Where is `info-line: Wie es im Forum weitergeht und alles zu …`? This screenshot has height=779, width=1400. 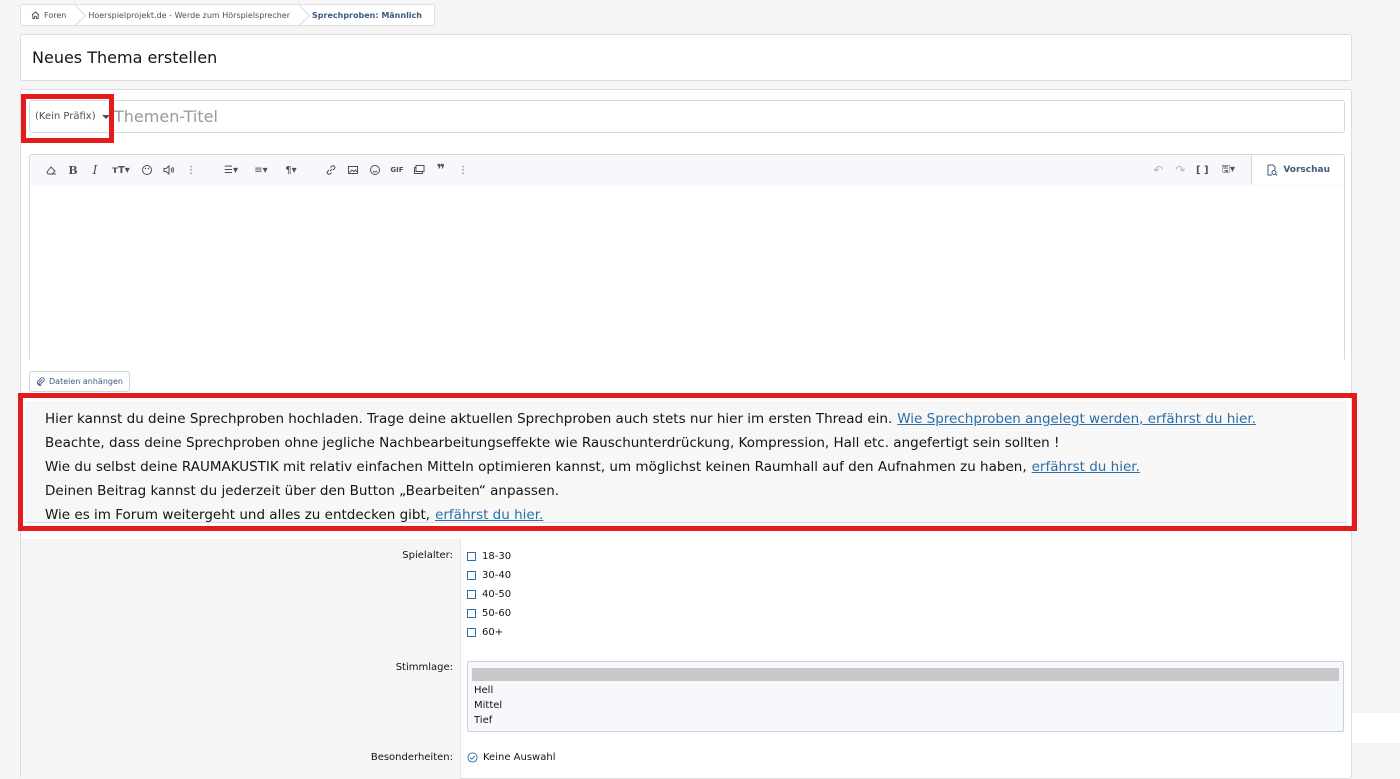 info-line: Wie es im Forum weitergeht und alles zu … is located at coordinates (294, 515).